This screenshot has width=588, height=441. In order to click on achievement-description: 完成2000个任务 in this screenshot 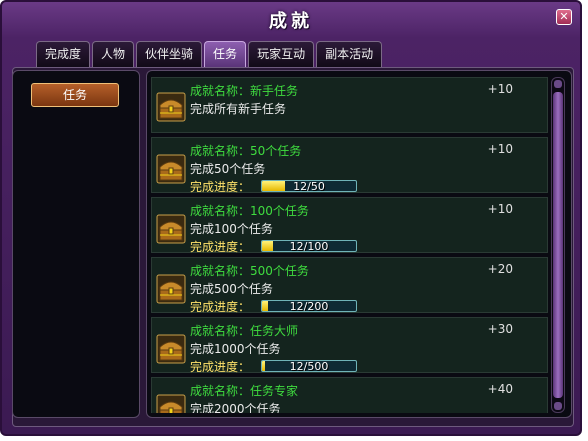, I will do `click(235, 407)`.